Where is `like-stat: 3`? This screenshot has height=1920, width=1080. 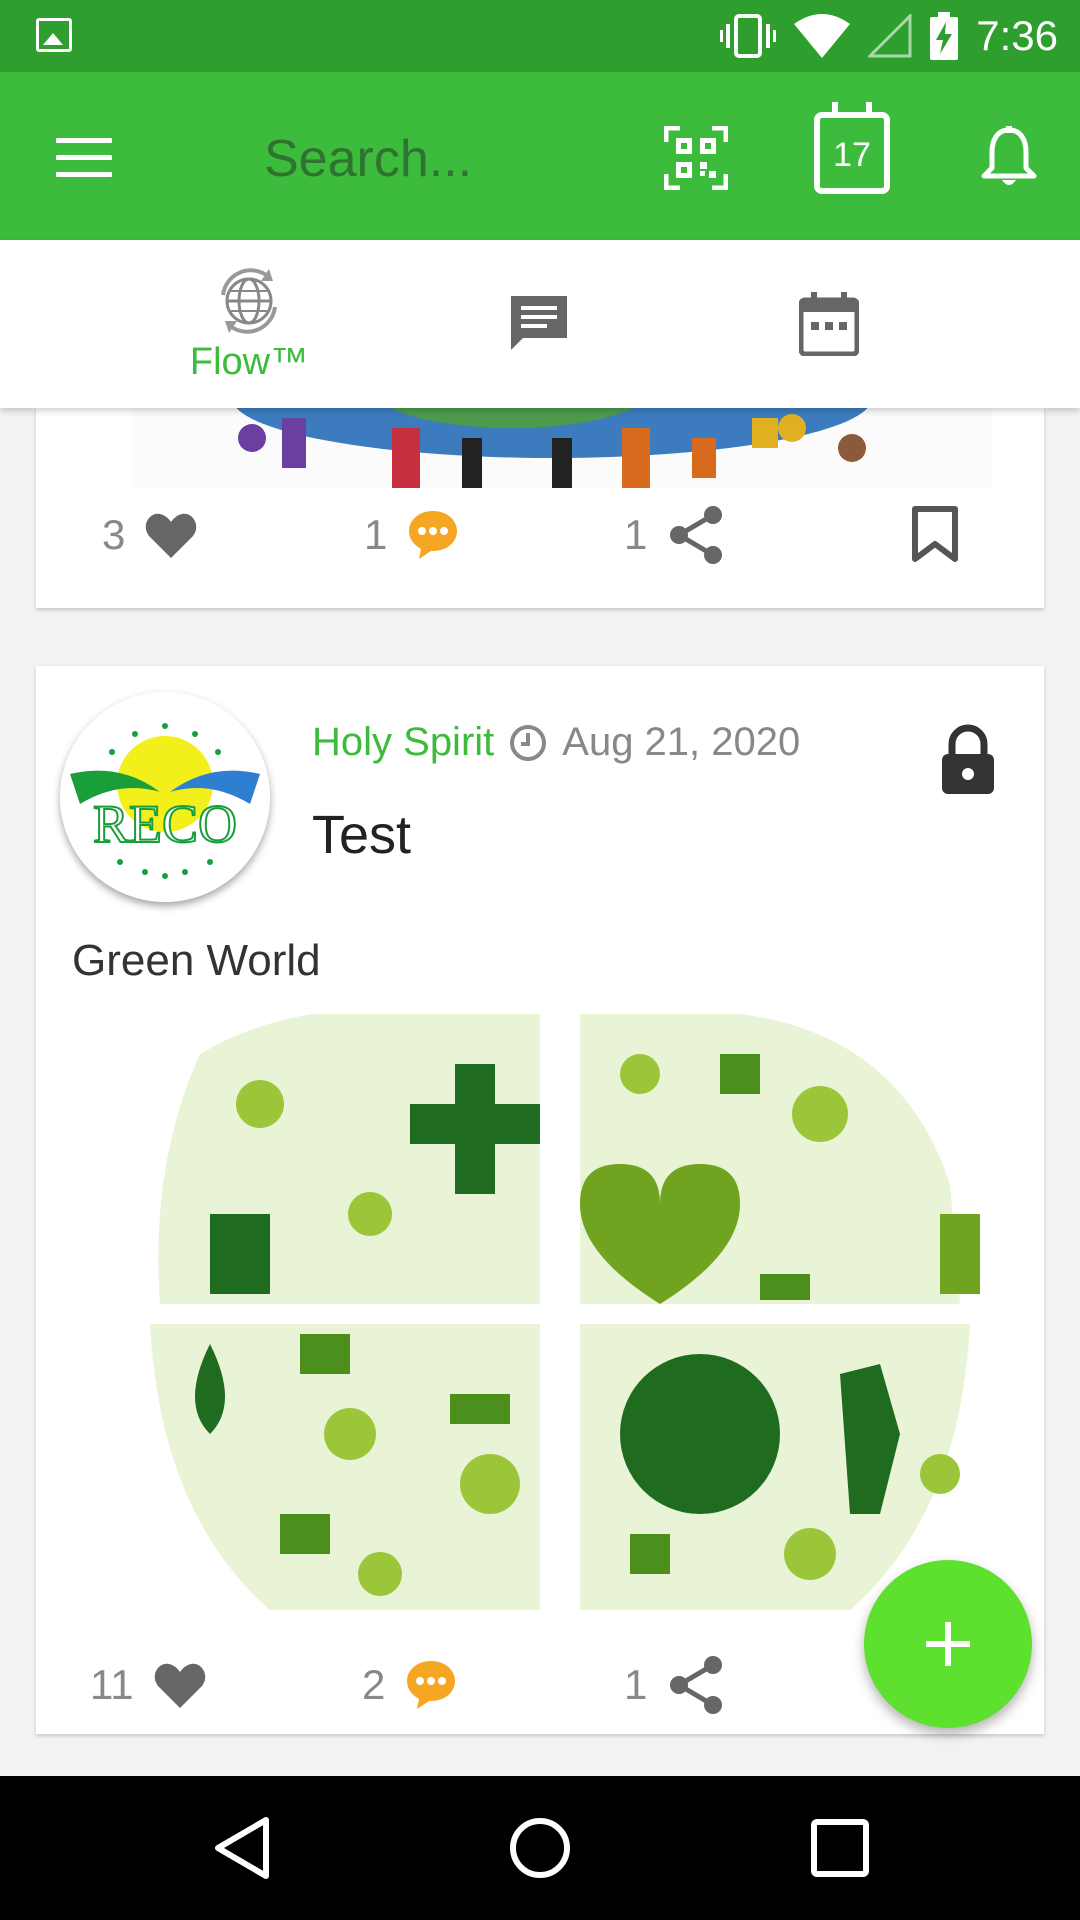 like-stat: 3 is located at coordinates (149, 535).